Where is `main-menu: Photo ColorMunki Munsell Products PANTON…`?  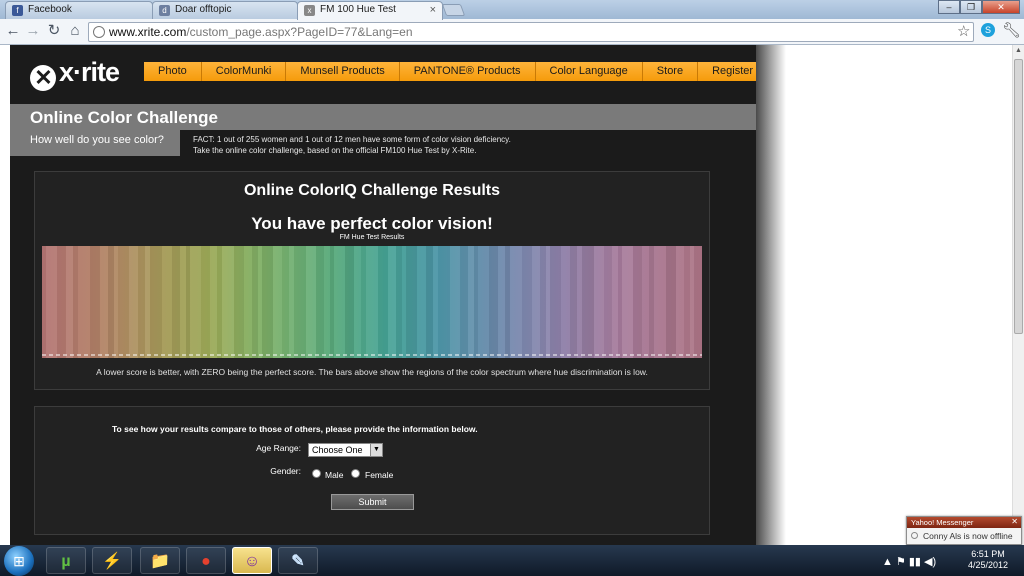
main-menu: Photo ColorMunki Munsell Products PANTON… is located at coordinates (450, 71).